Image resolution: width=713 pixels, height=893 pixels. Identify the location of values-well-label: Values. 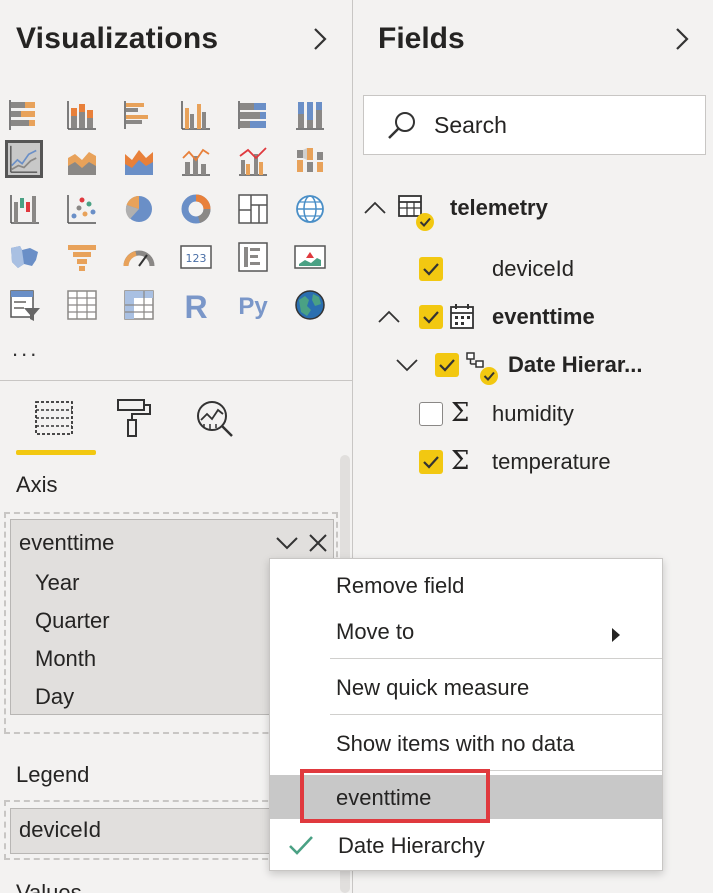
(49, 886).